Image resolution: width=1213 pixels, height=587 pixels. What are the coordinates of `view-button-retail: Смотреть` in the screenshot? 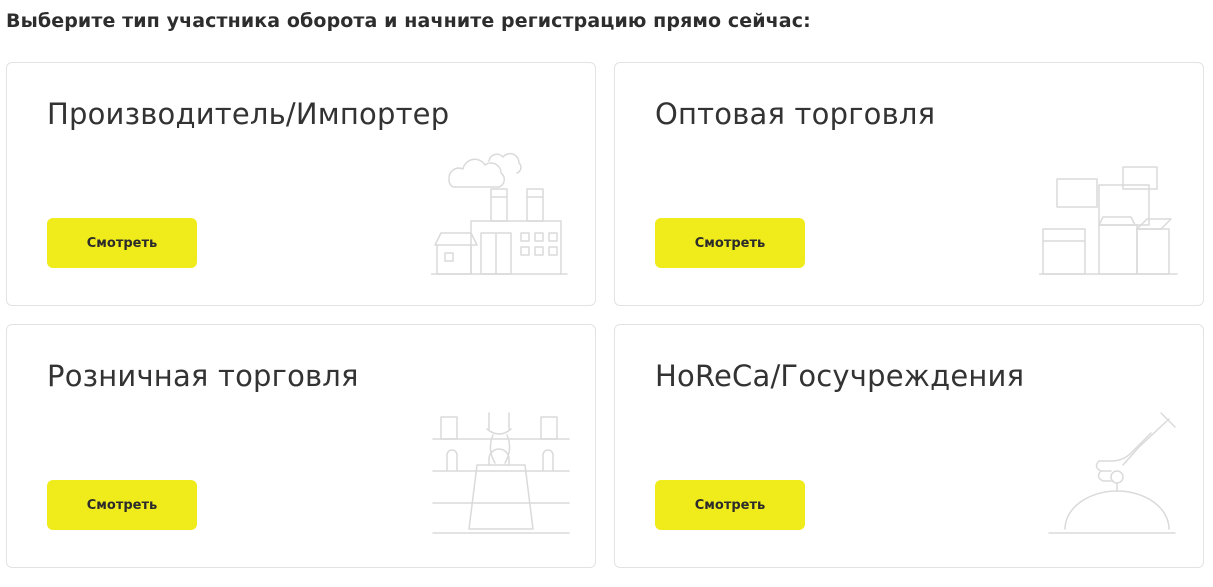 It's located at (122, 505).